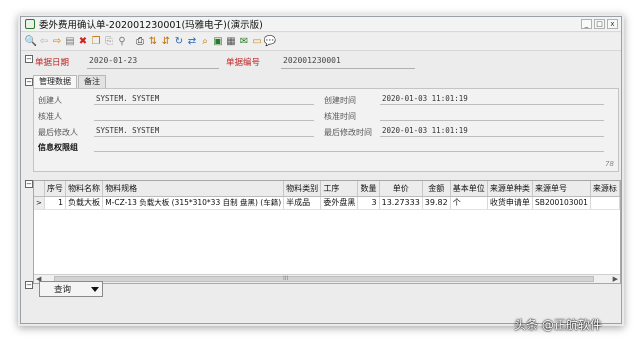 Image resolution: width=640 pixels, height=344 pixels. Describe the element at coordinates (348, 132) in the screenshot. I see `modified-time-label: 最后修改时间` at that location.